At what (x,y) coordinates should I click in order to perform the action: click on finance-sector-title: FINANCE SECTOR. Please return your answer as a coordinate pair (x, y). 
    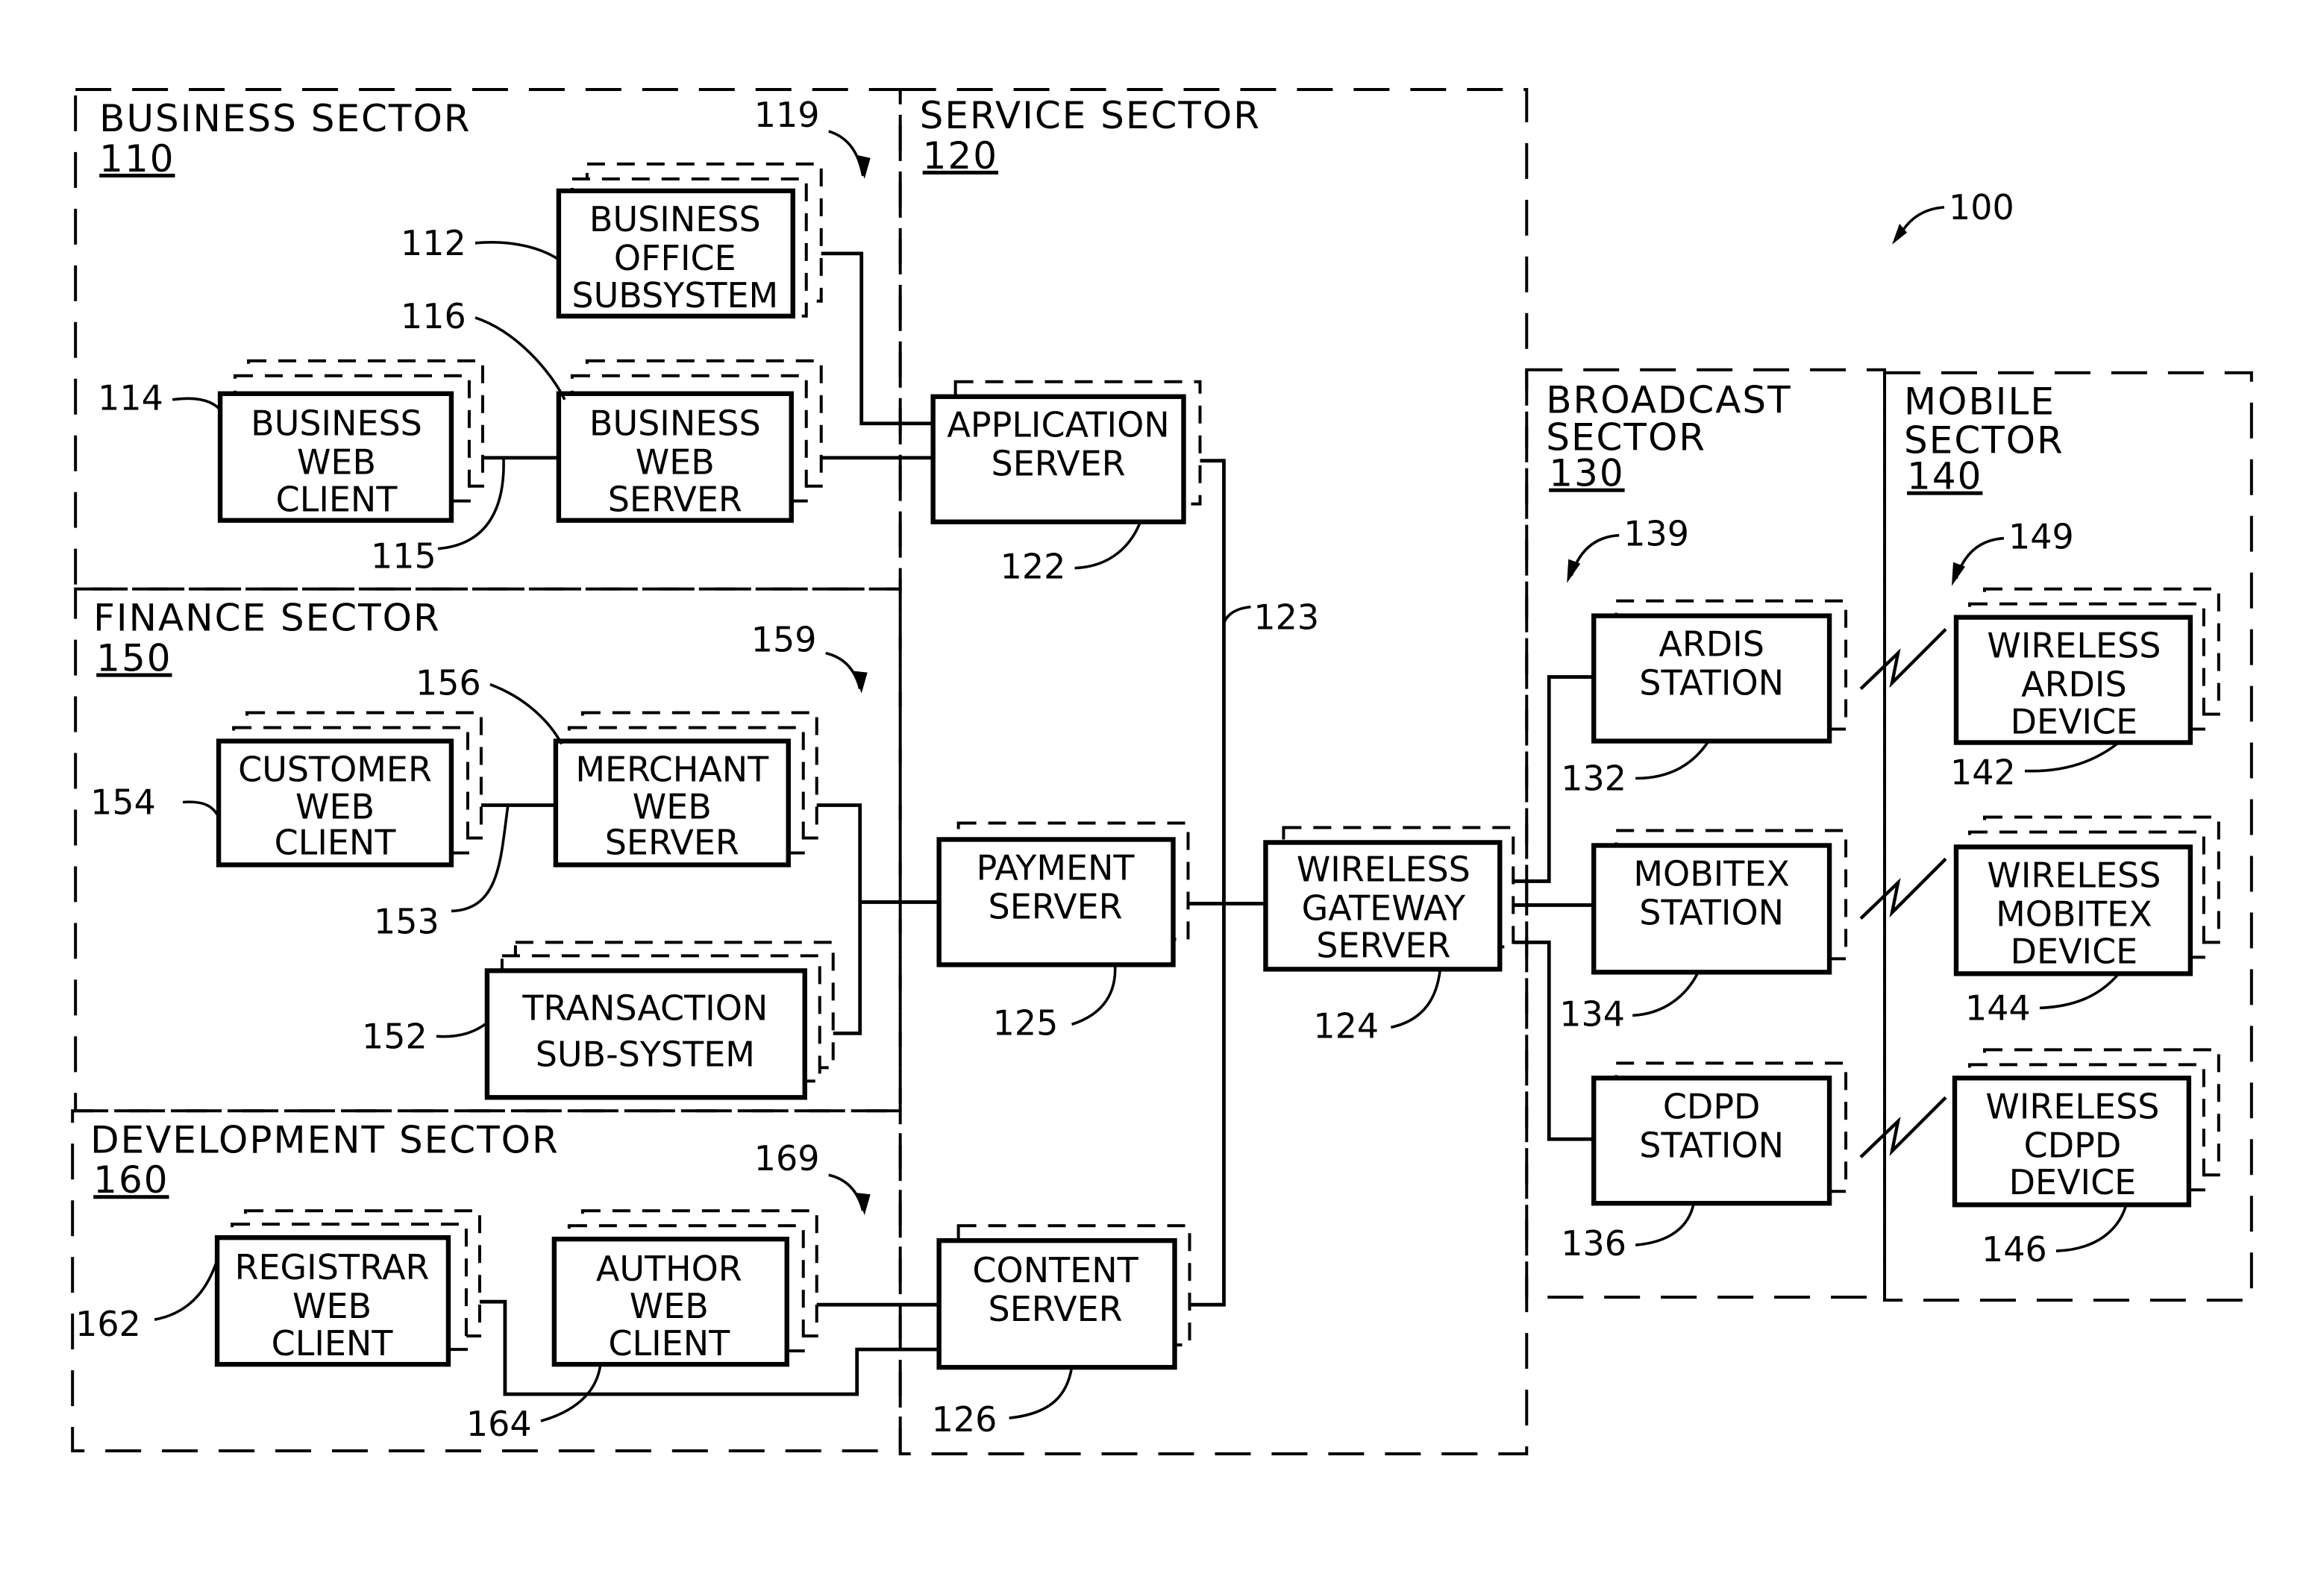
    Looking at the image, I should click on (267, 618).